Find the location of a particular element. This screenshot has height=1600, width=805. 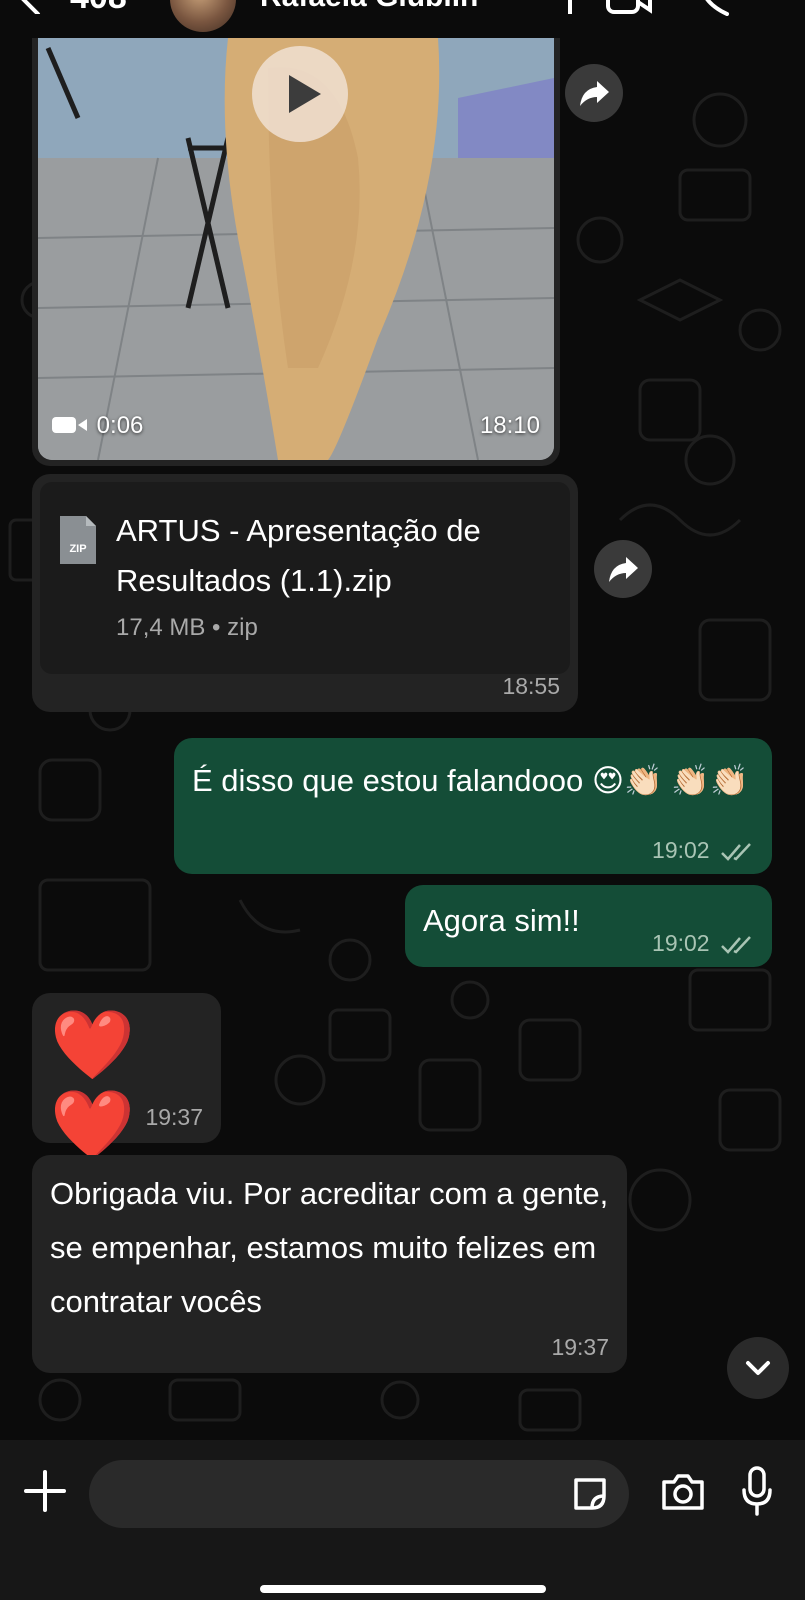

chevron-down-icon is located at coordinates (758, 1368).